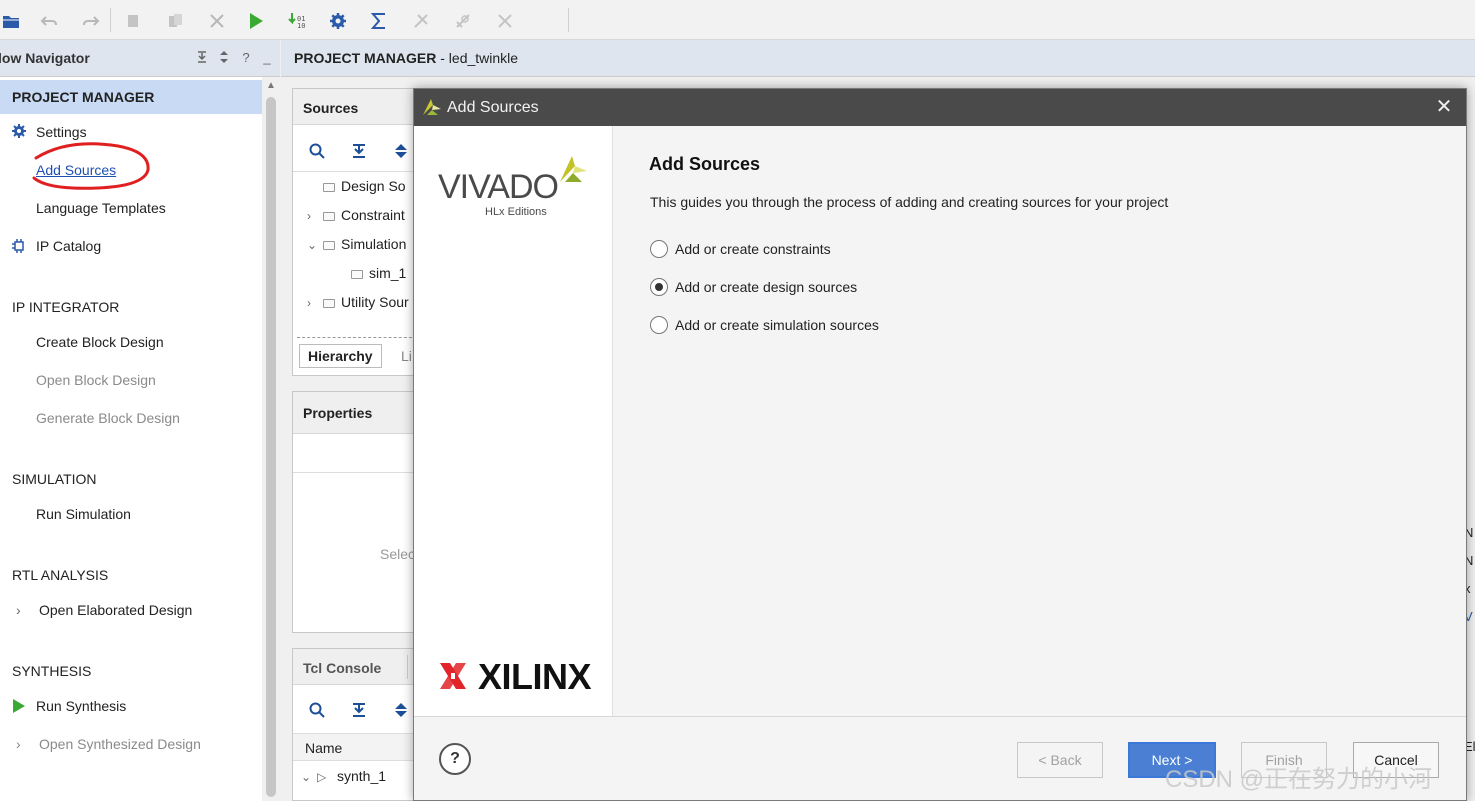  I want to click on vivado-mark-icon, so click(573, 169).